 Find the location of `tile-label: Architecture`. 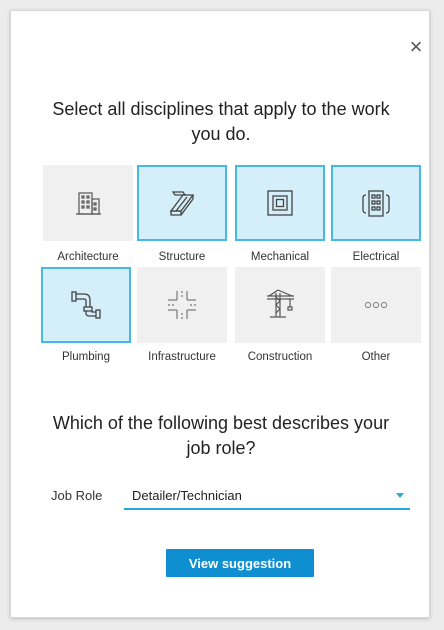

tile-label: Architecture is located at coordinates (88, 257).